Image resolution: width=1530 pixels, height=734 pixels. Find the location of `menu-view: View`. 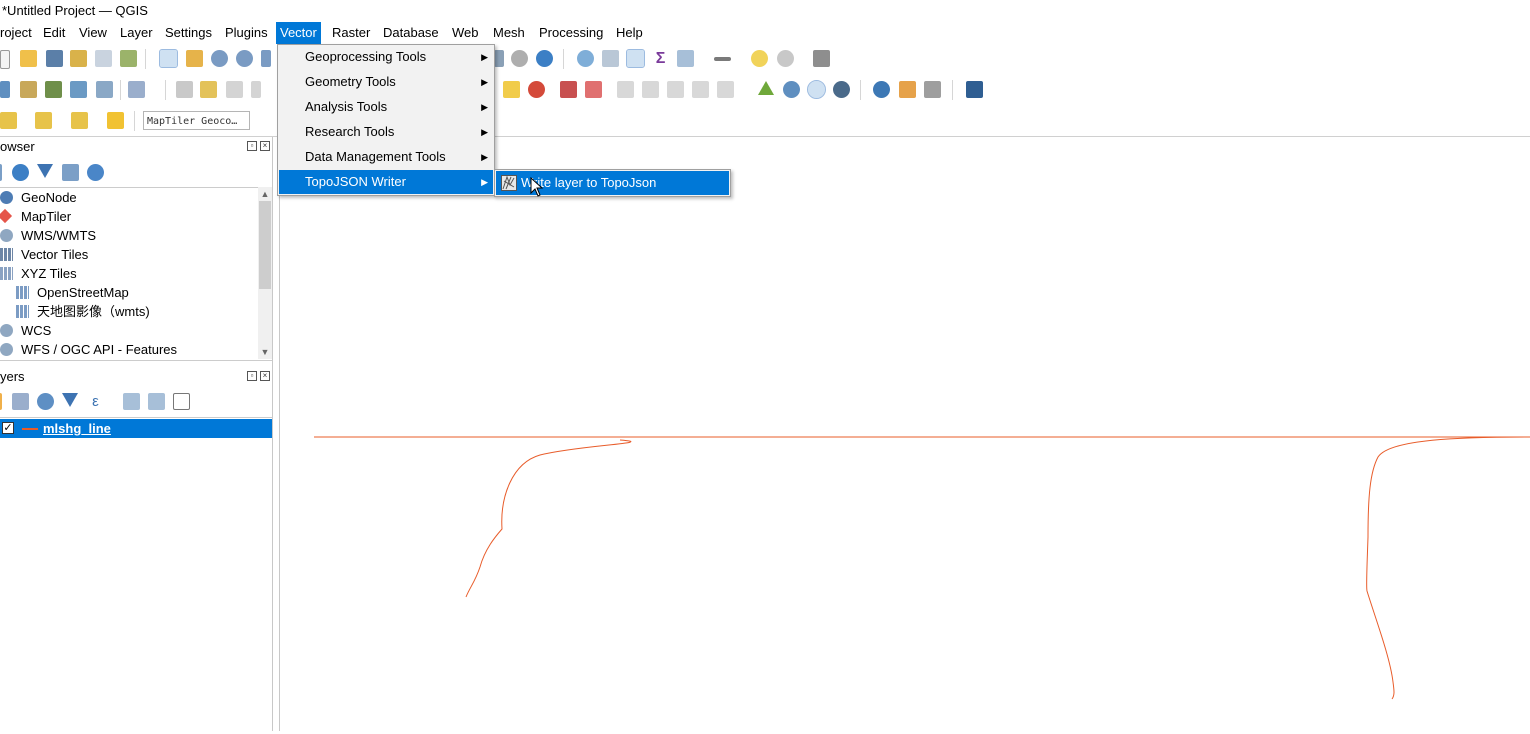

menu-view: View is located at coordinates (93, 33).